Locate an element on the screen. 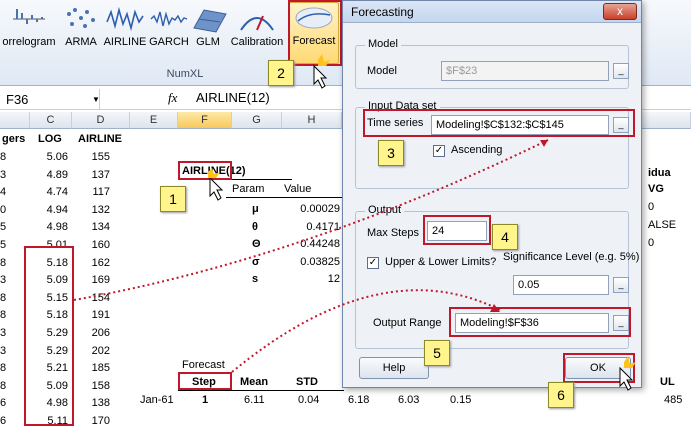  callout-4: 4 is located at coordinates (505, 237).